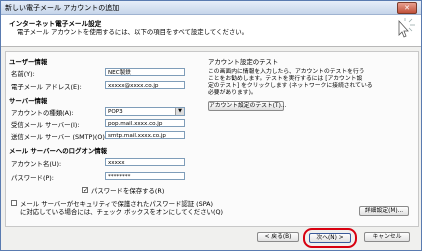 Image resolution: width=422 pixels, height=251 pixels. Describe the element at coordinates (290, 86) in the screenshot. I see `test-desc-line-3: 定のテスト] をクリックします (ネットワークに接続されている` at that location.